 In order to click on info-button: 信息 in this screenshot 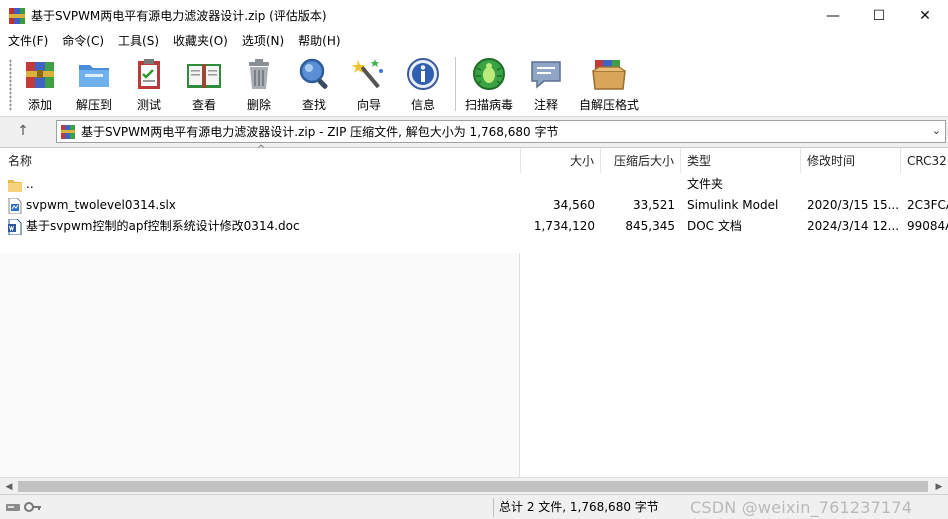, I will do `click(423, 84)`.